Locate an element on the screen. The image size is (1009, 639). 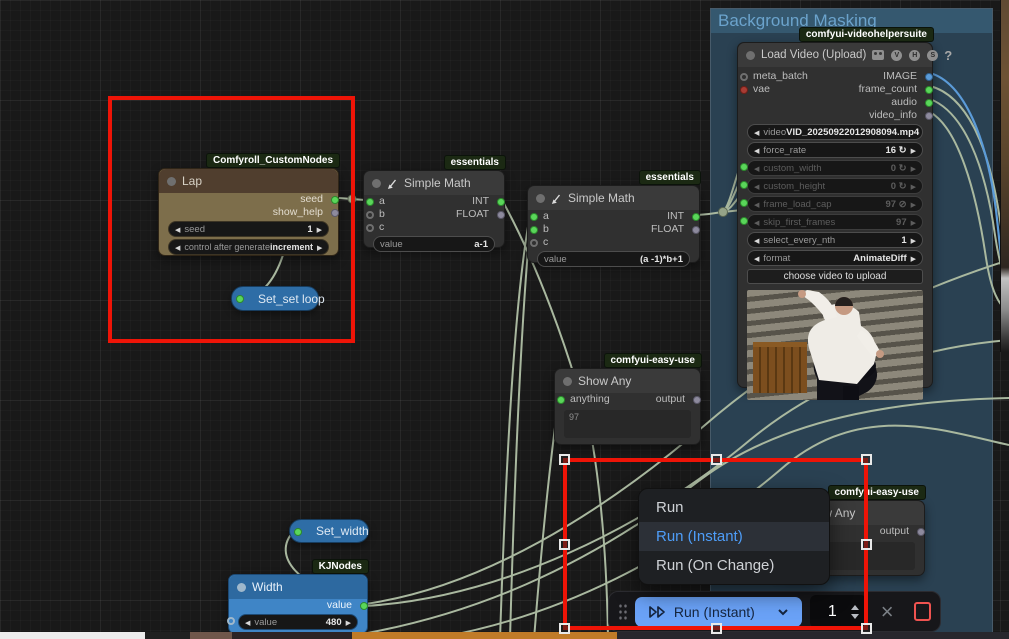
widget-value: value 480 is located at coordinates (298, 622).